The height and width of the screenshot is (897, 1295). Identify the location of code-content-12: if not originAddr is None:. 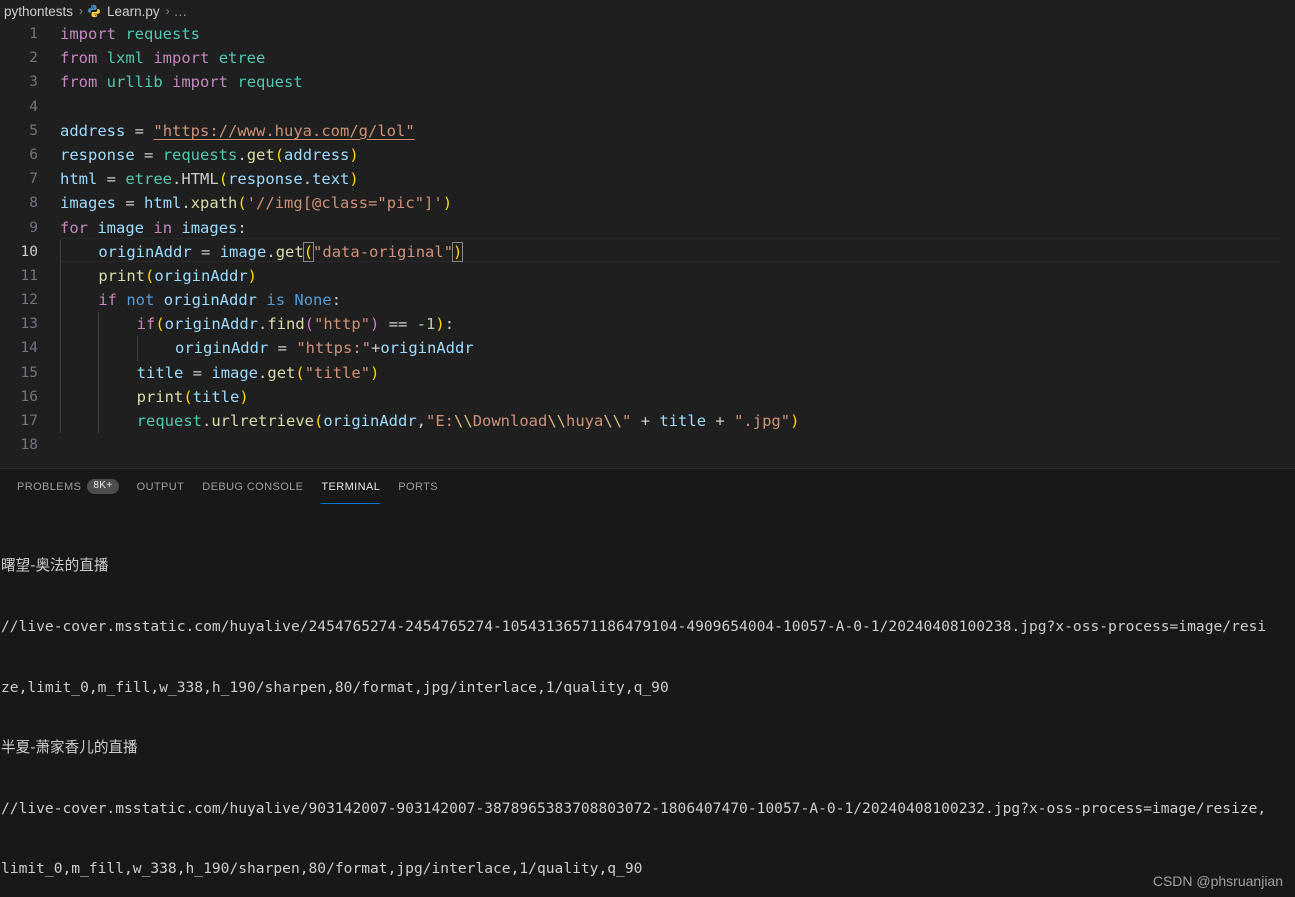
(677, 300).